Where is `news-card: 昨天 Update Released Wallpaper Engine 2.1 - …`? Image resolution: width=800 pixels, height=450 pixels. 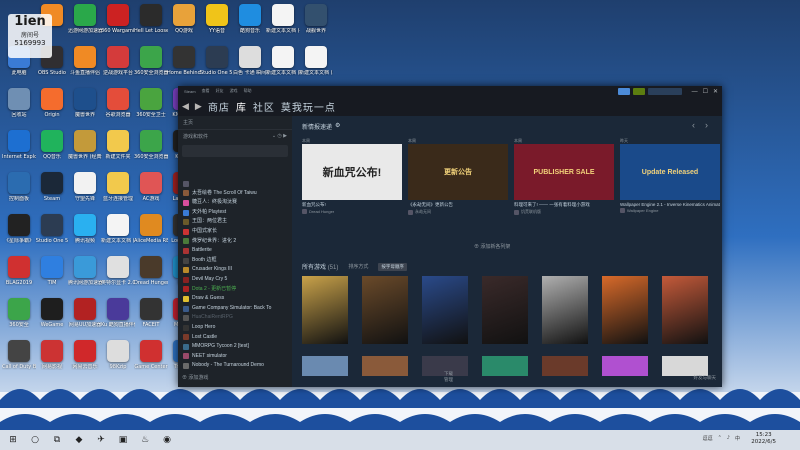
news-card: 昨天 Update Released Wallpaper Engine 2.1 - … is located at coordinates (670, 183).